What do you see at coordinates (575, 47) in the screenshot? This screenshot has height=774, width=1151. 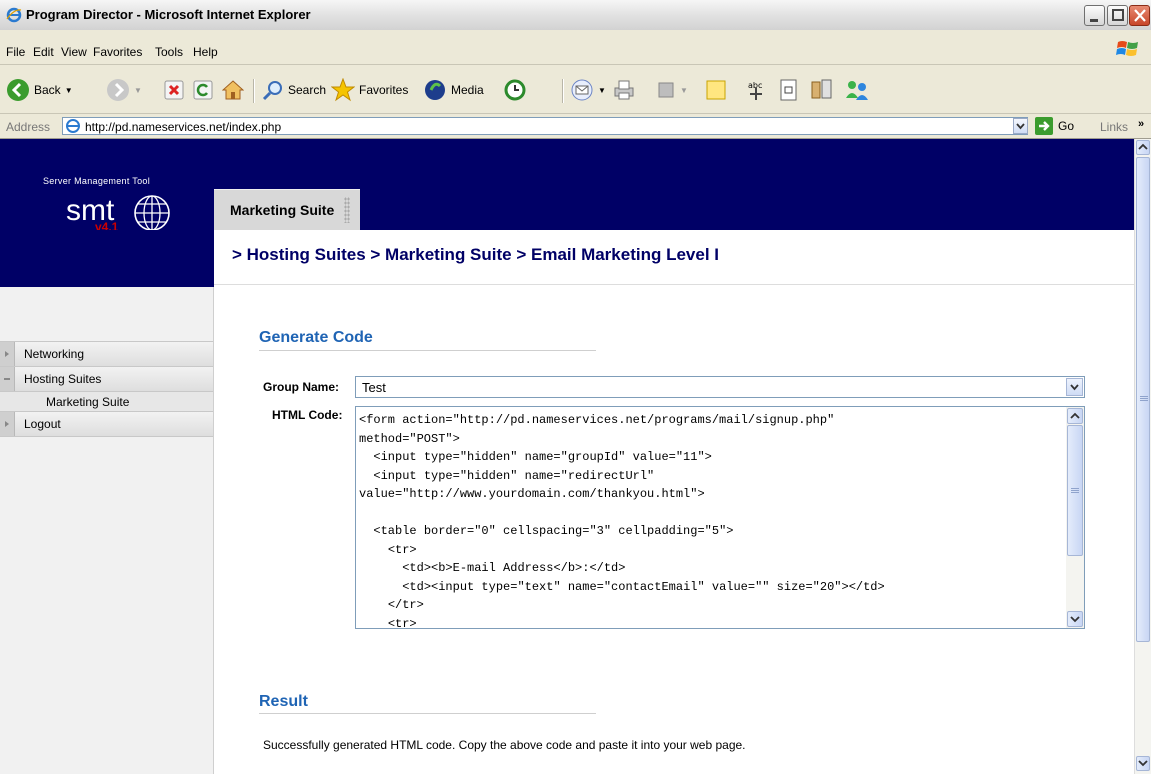 I see `menu-bar: File Edit View Favorites Tools Help` at bounding box center [575, 47].